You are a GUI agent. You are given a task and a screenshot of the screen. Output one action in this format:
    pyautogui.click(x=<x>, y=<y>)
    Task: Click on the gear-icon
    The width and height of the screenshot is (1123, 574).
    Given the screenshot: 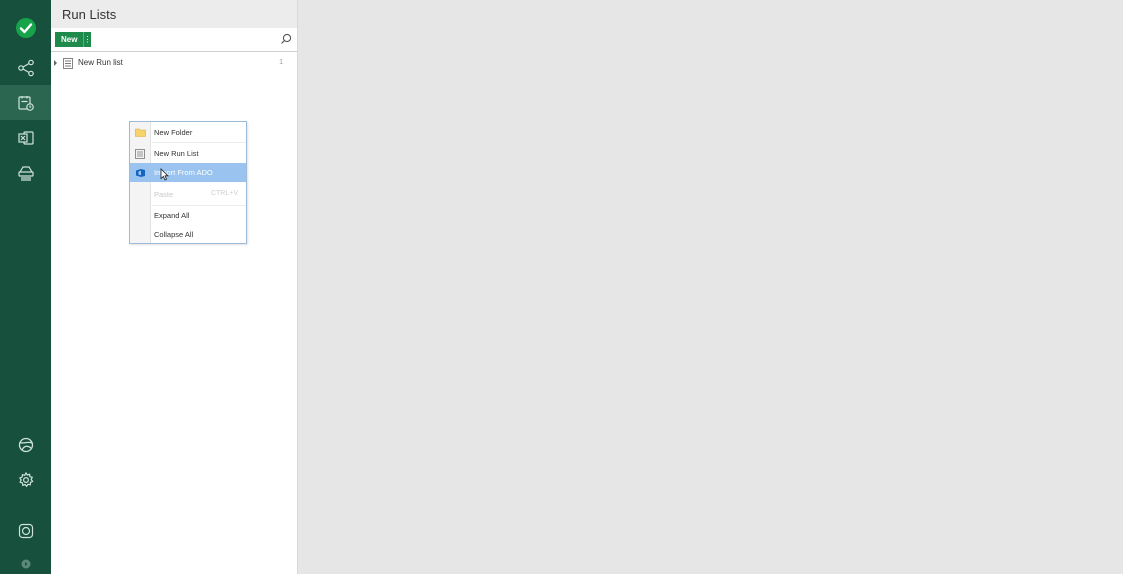 What is the action you would take?
    pyautogui.click(x=26, y=479)
    